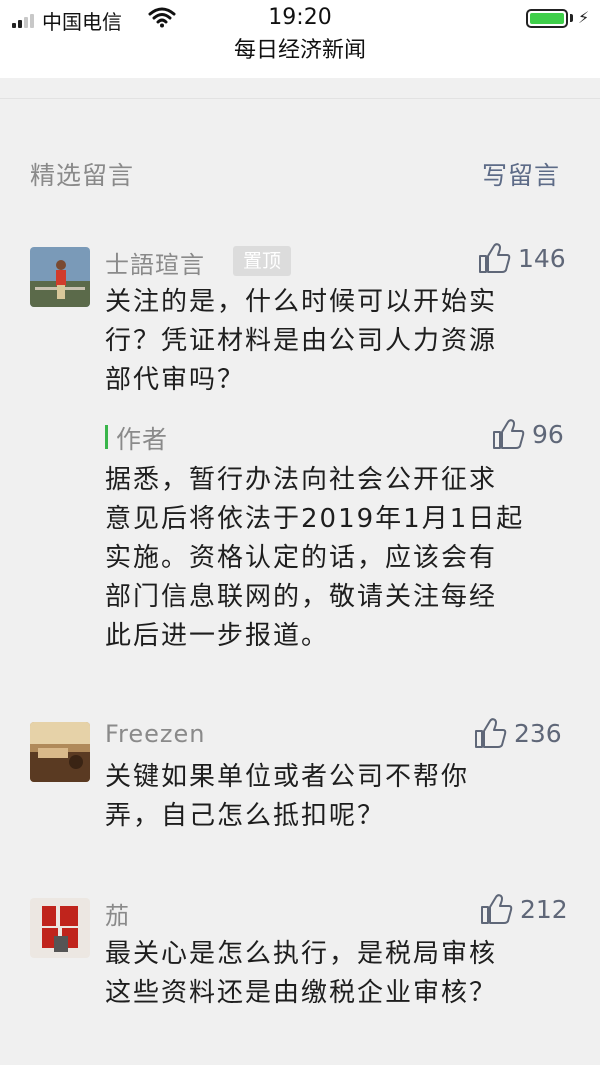  Describe the element at coordinates (262, 261) in the screenshot. I see `pinned-badge: 置顶` at that location.